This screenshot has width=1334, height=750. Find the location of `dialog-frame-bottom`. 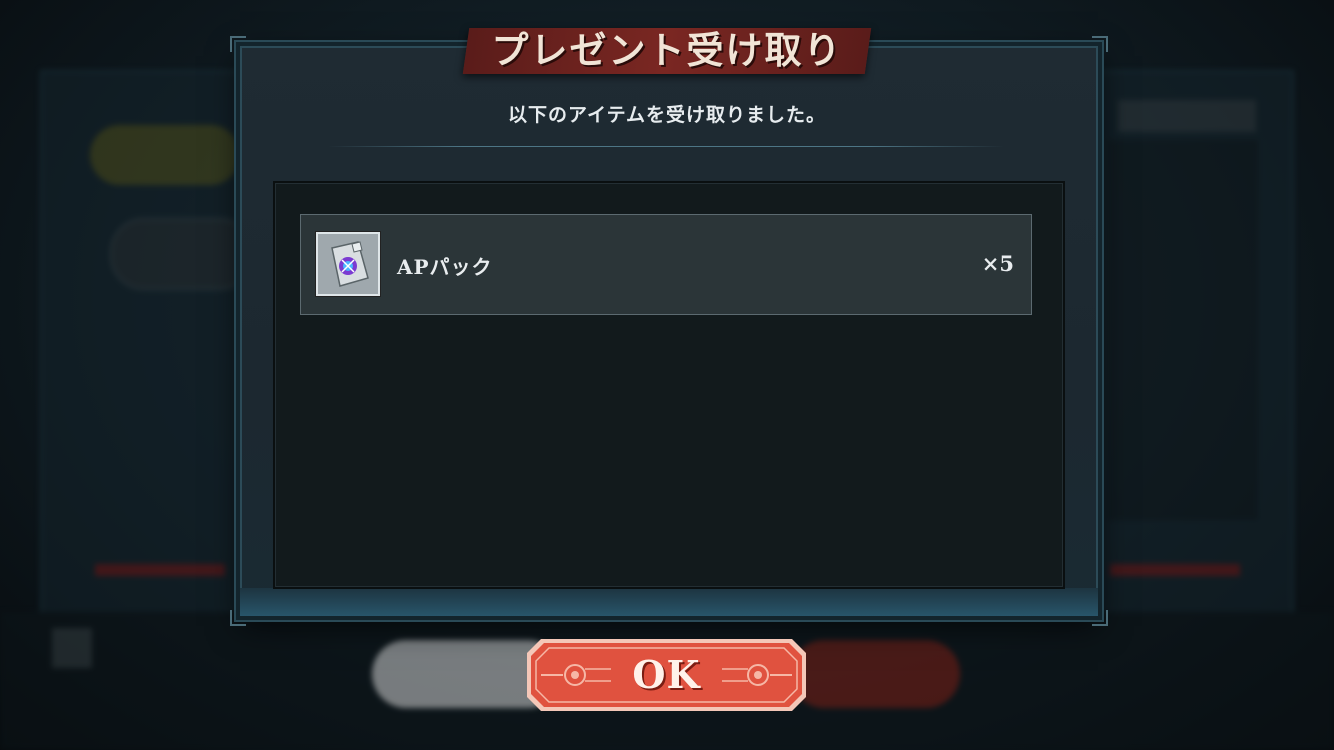

dialog-frame-bottom is located at coordinates (669, 602).